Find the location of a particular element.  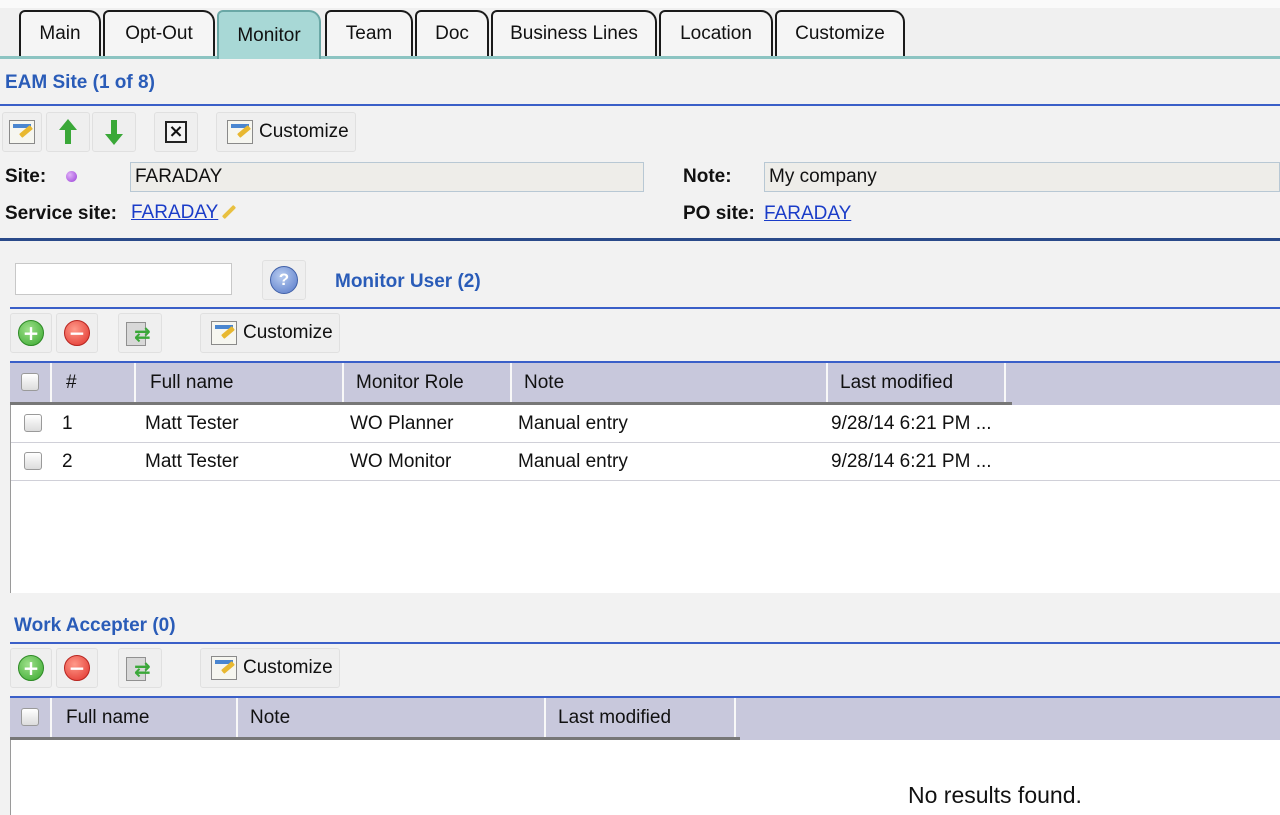

close-box-icon: × is located at coordinates (176, 132).